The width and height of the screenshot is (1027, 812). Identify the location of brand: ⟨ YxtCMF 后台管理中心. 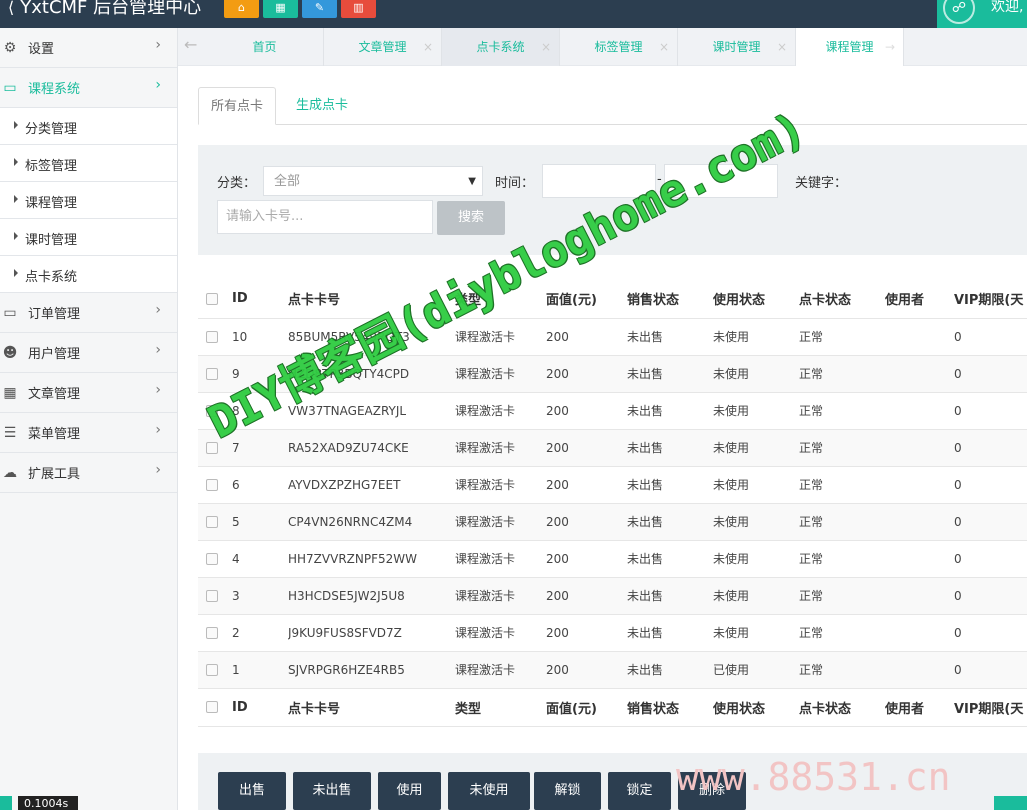
(104, 9).